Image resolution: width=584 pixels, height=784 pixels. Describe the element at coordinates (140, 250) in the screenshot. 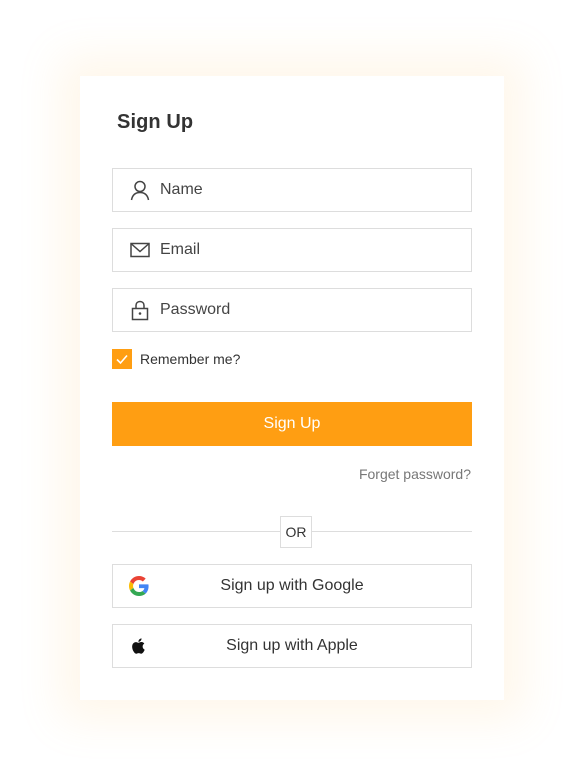

I see `mail-icon` at that location.